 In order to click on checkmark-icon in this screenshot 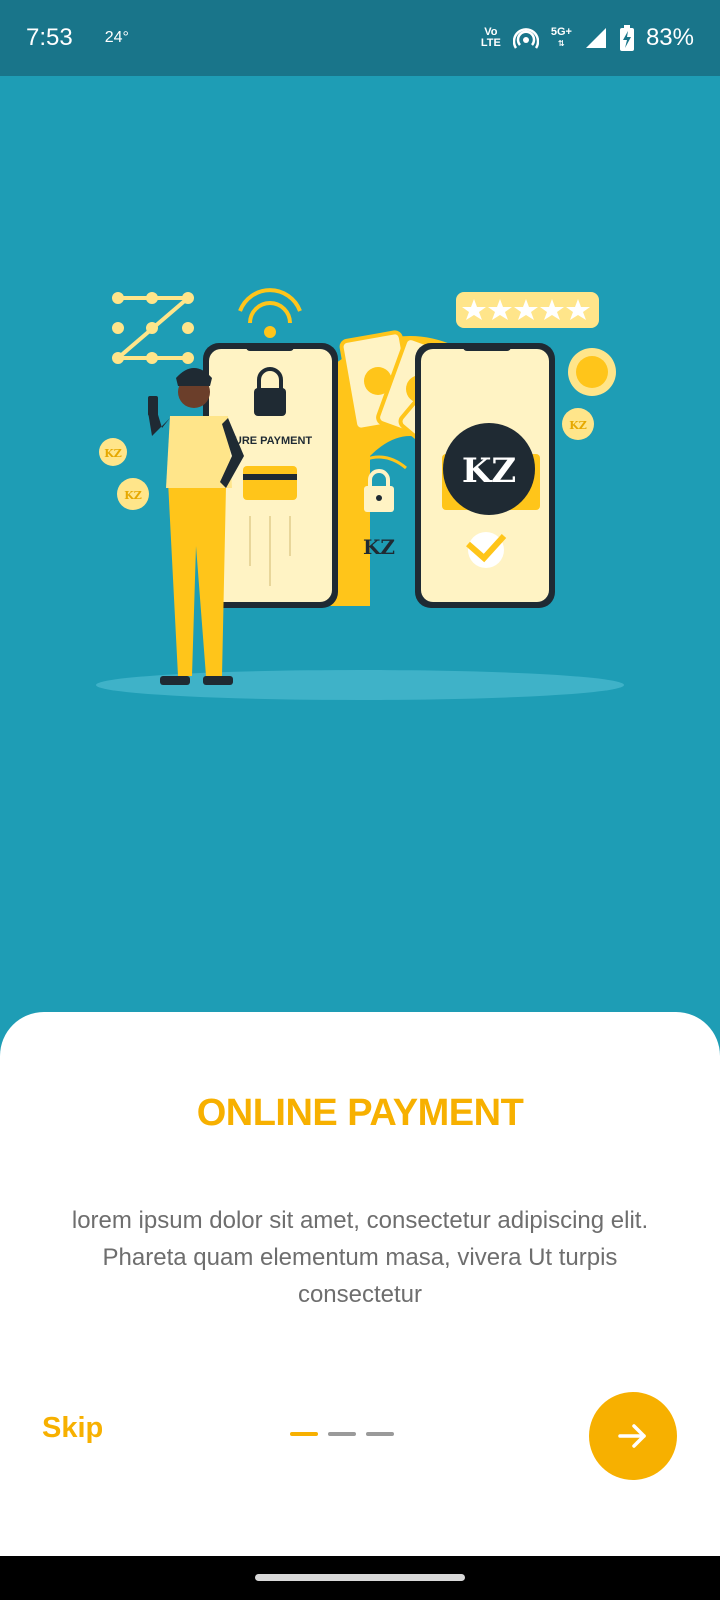, I will do `click(486, 550)`.